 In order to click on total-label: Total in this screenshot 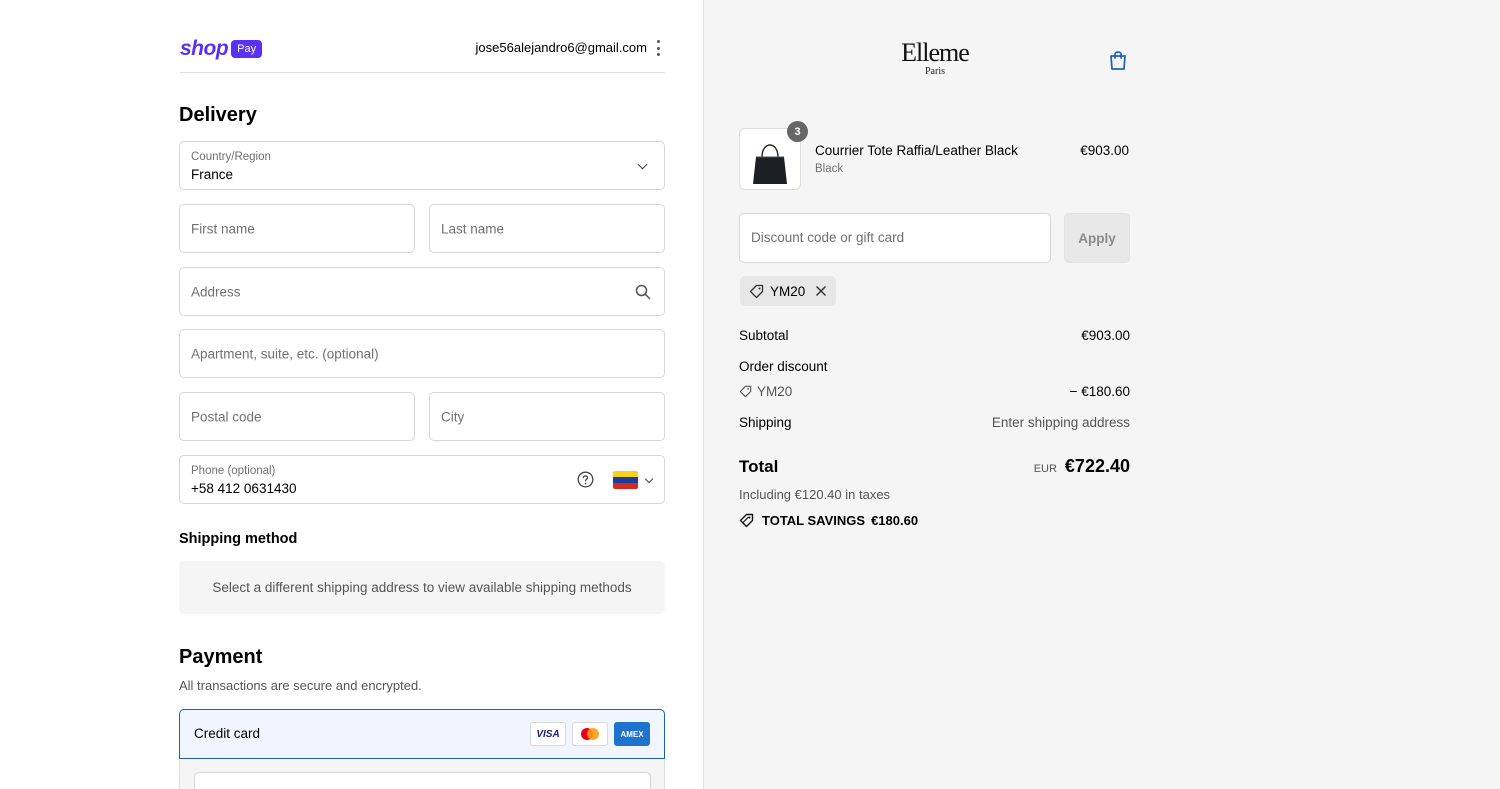, I will do `click(759, 466)`.